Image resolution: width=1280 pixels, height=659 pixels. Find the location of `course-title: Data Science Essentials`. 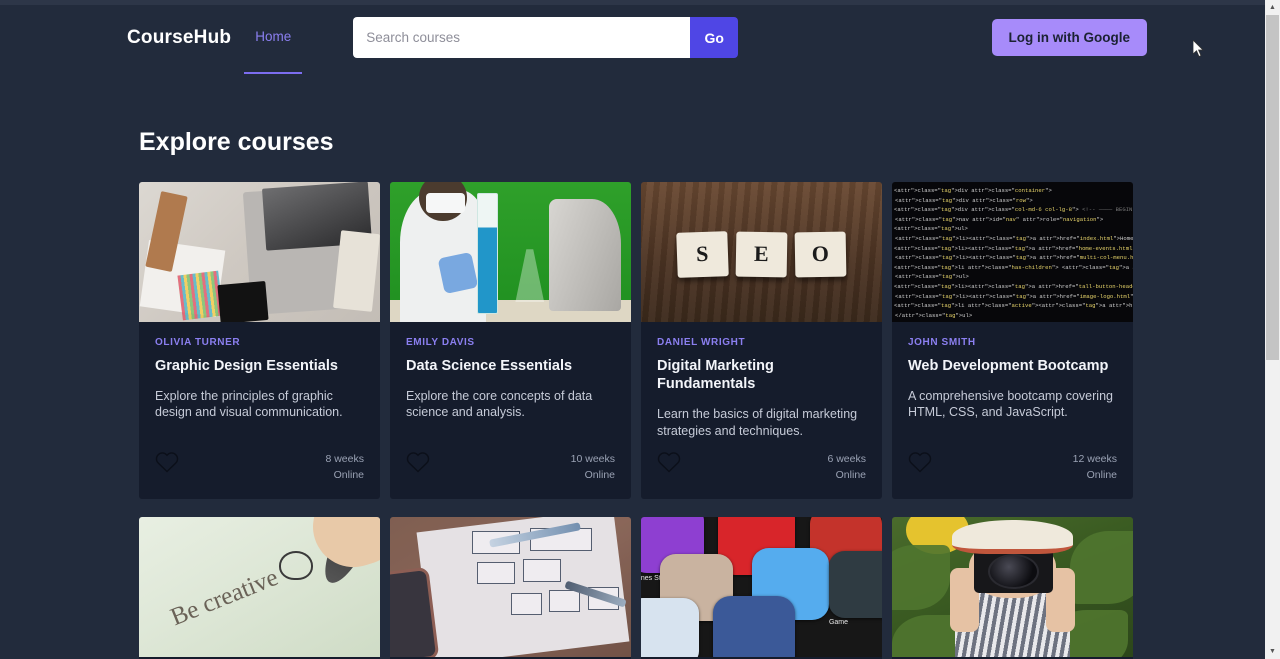

course-title: Data Science Essentials is located at coordinates (510, 366).